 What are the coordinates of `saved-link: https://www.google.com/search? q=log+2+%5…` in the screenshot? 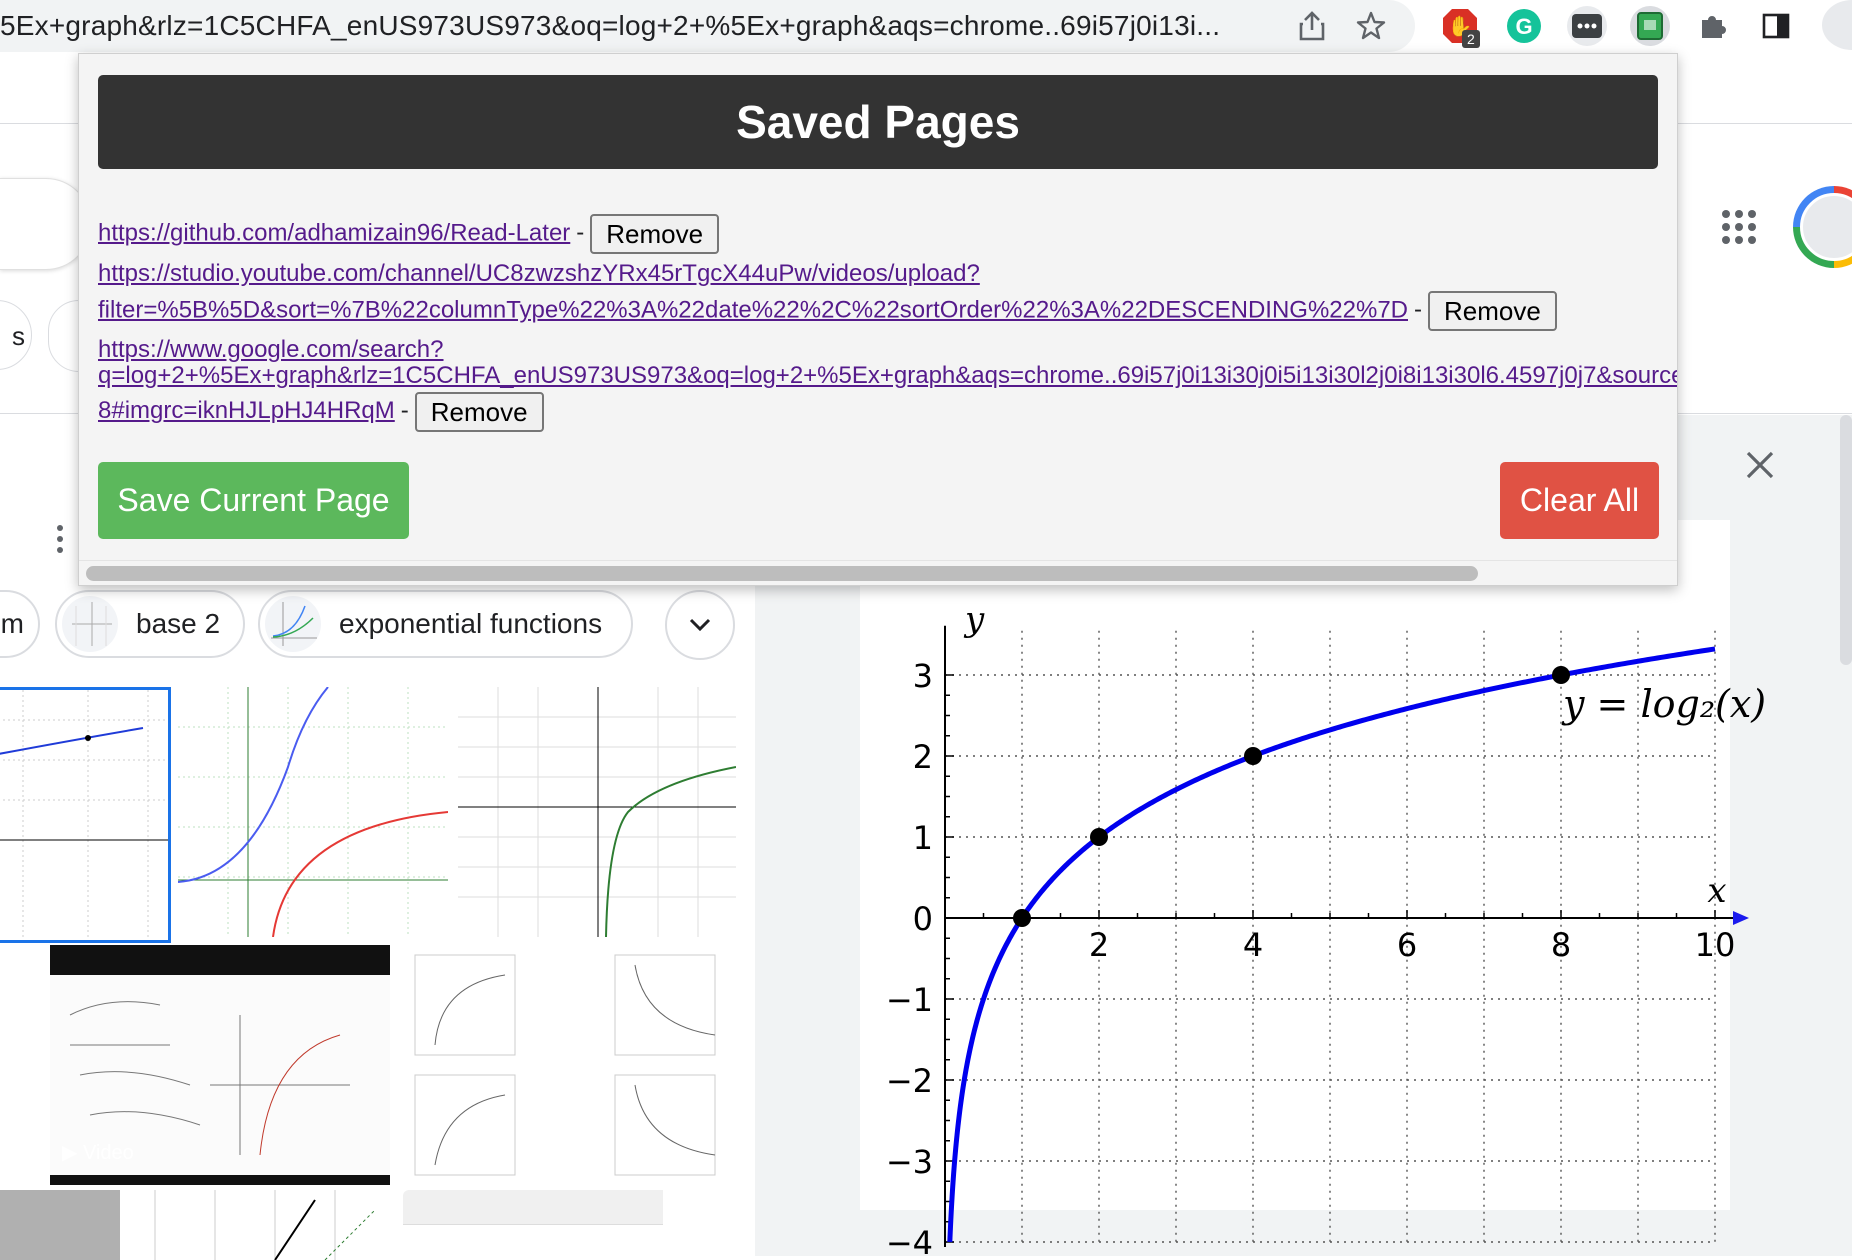 It's located at (887, 380).